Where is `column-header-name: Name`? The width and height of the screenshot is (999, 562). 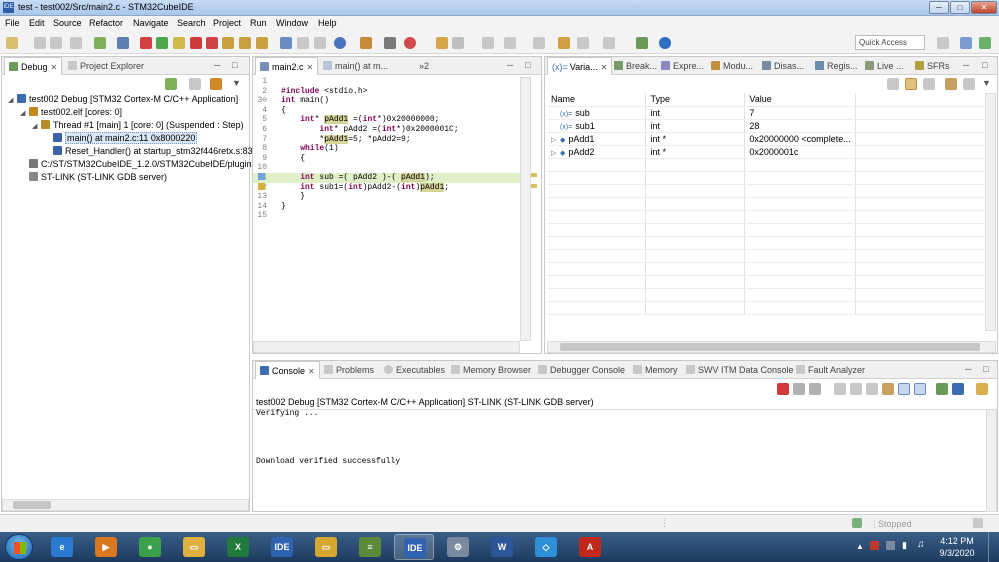
column-header-name: Name is located at coordinates (597, 100).